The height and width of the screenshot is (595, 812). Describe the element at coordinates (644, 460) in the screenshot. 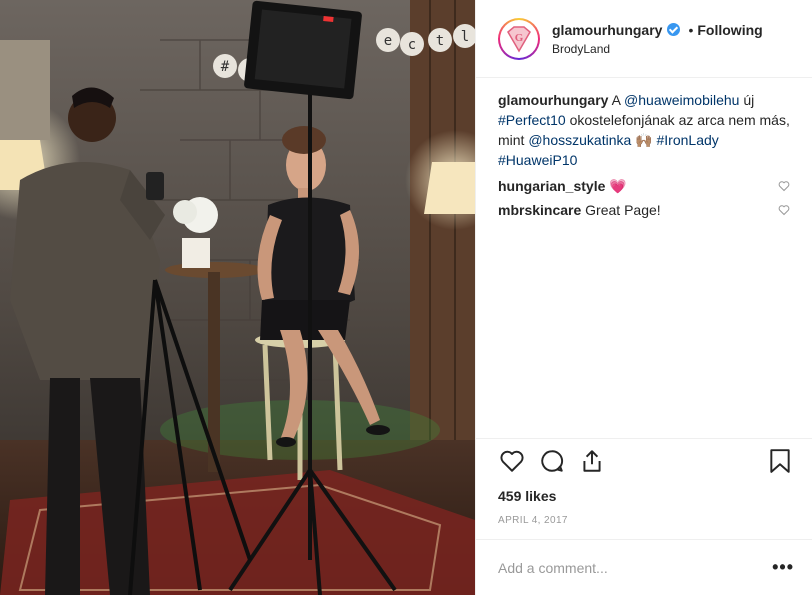

I see `action-bar` at that location.